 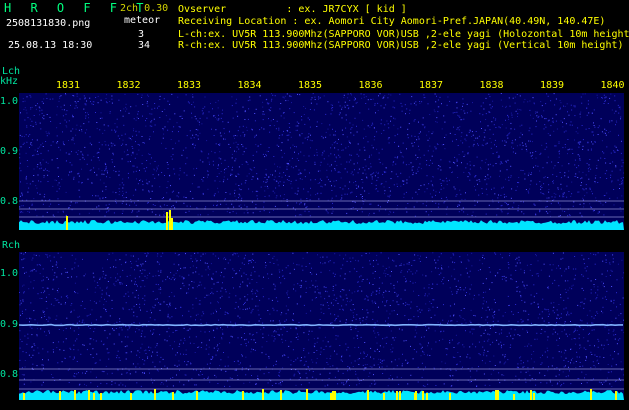 What do you see at coordinates (11, 245) in the screenshot?
I see `rch-label: Rch` at bounding box center [11, 245].